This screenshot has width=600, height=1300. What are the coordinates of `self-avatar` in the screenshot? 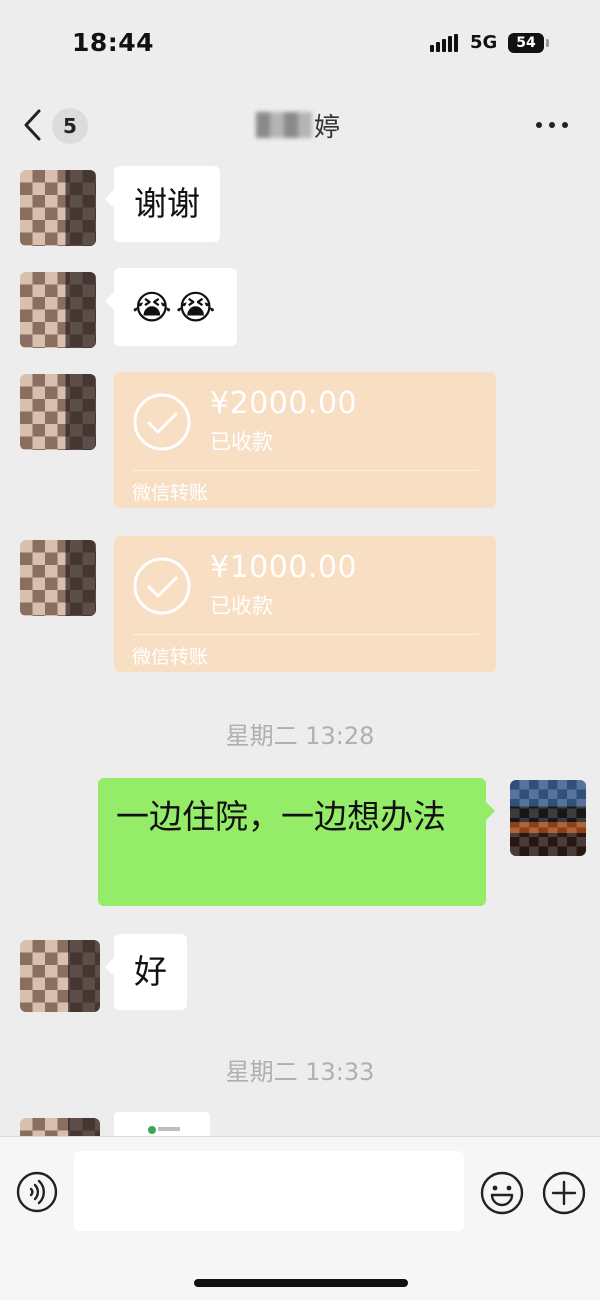 It's located at (548, 818).